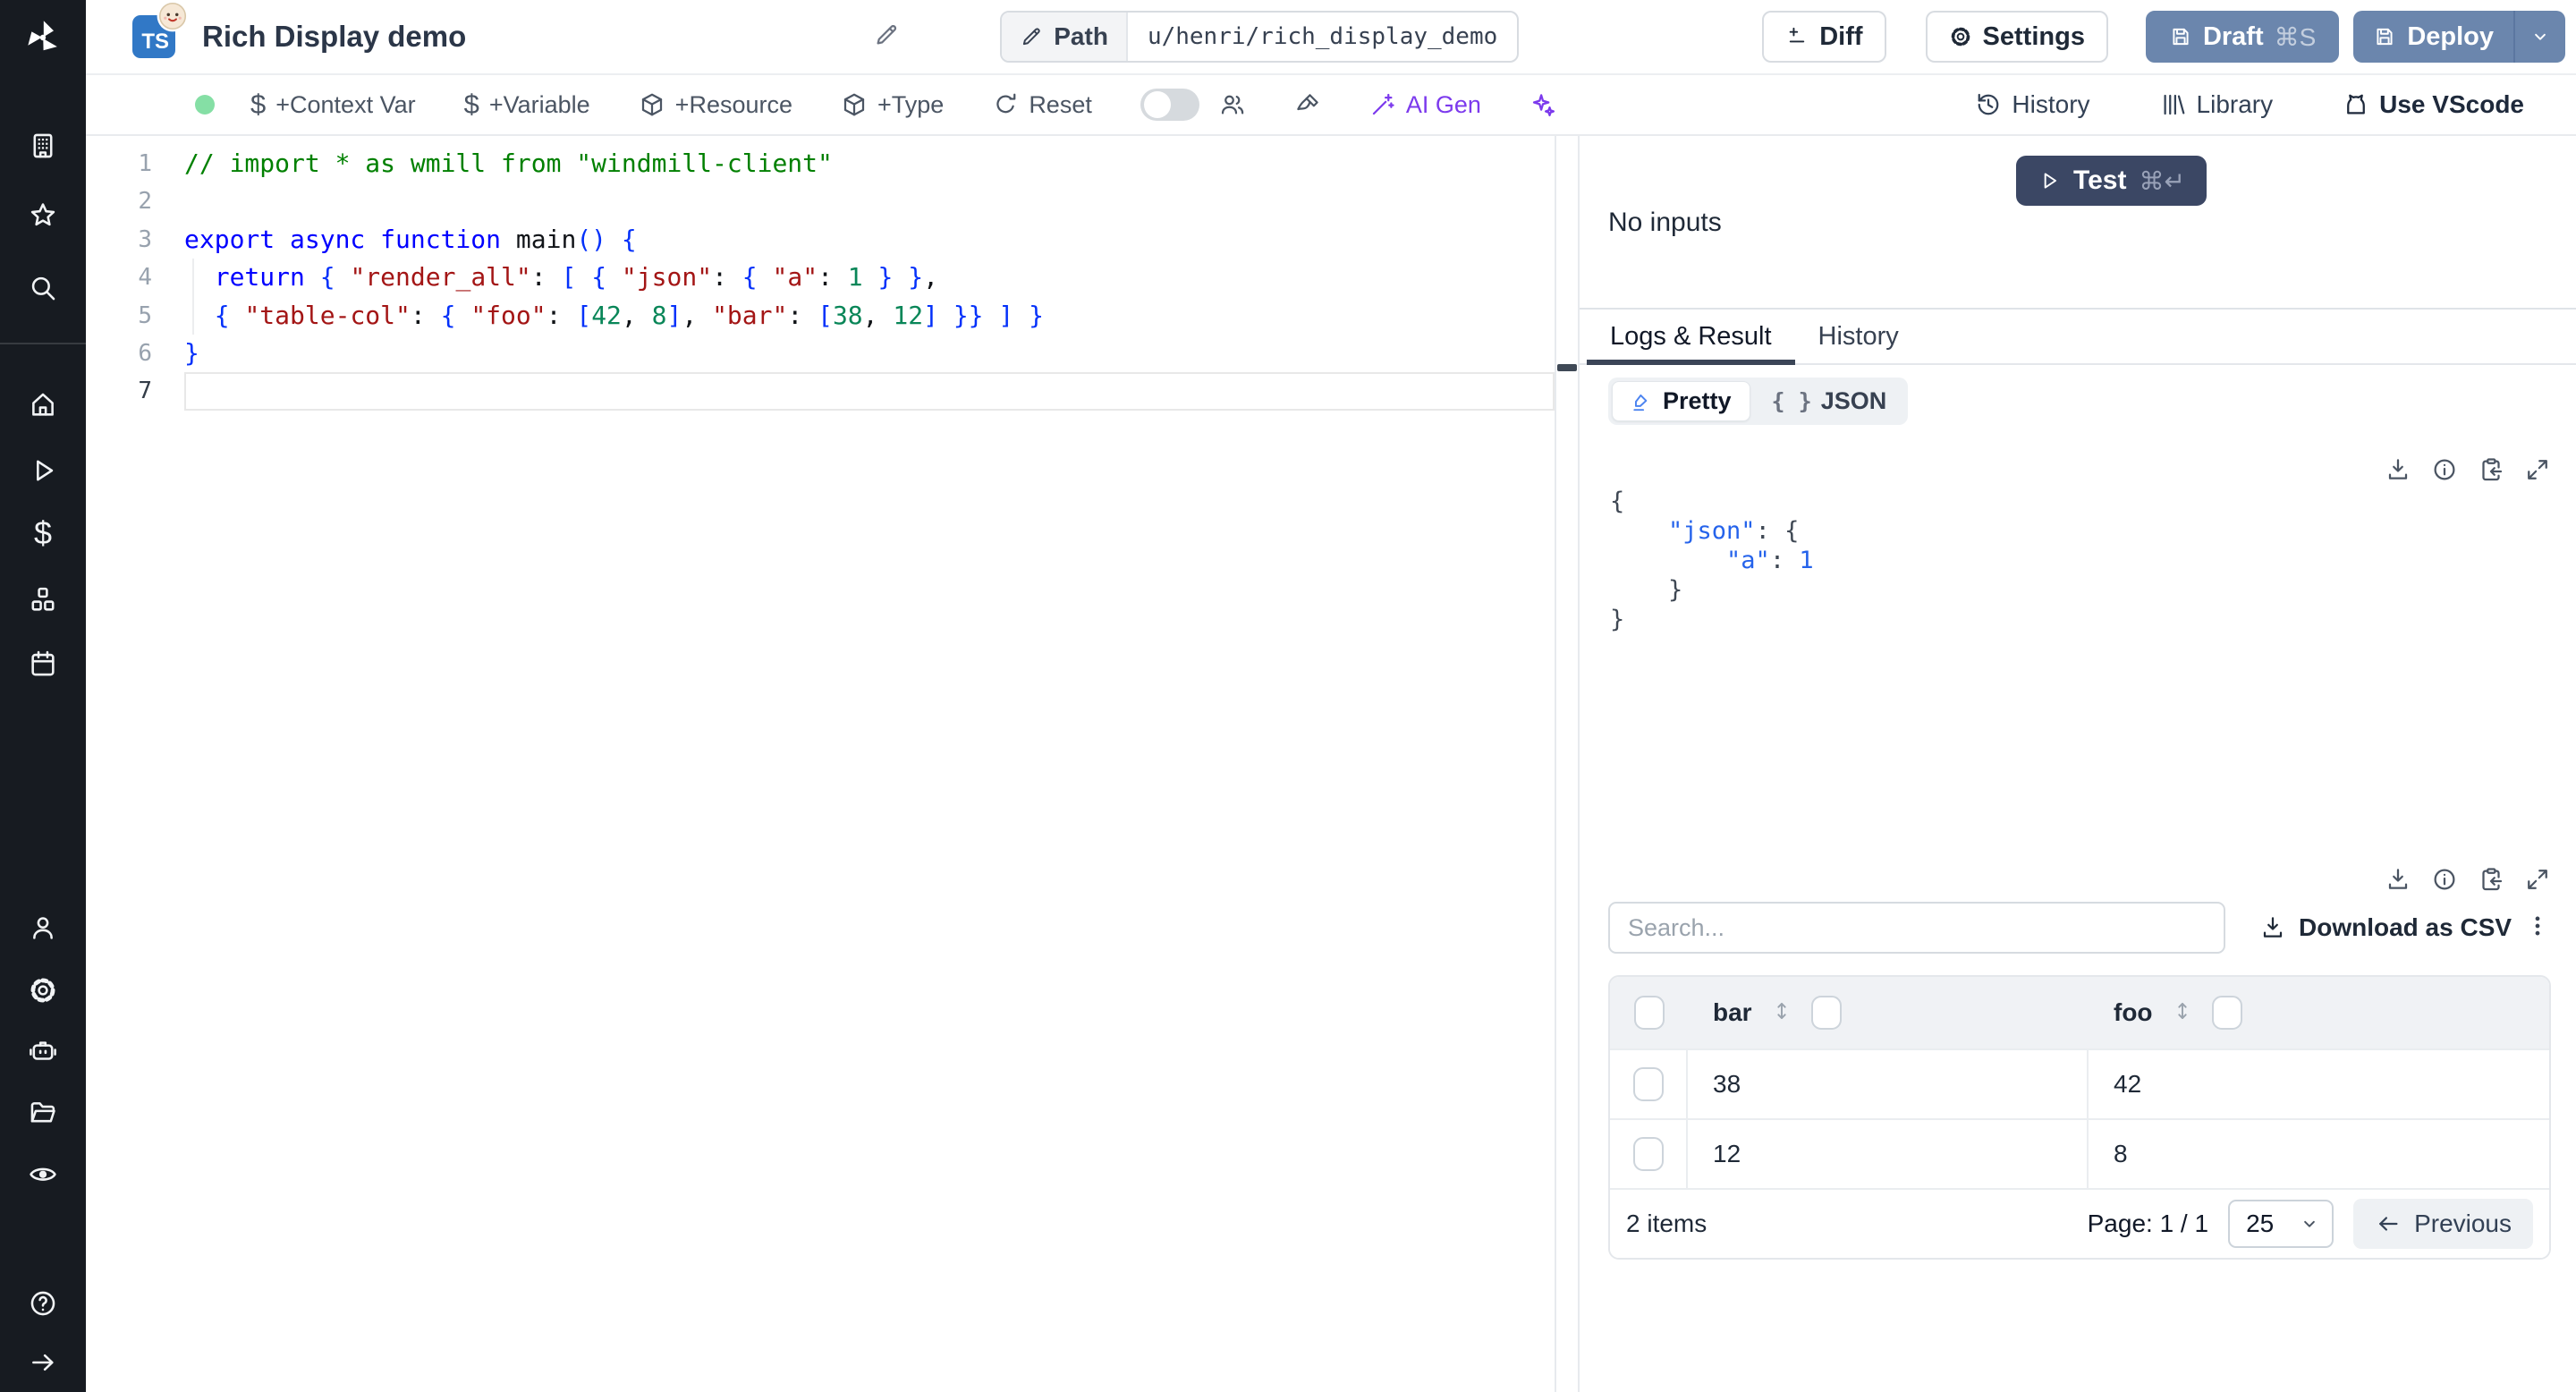  Describe the element at coordinates (892, 105) in the screenshot. I see `add-type-button: +Type` at that location.